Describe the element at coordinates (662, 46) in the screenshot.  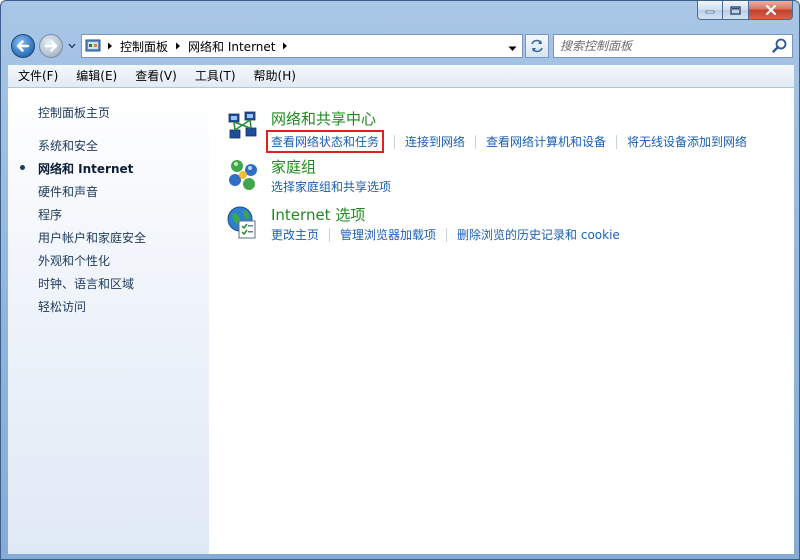
I see `search-input` at that location.